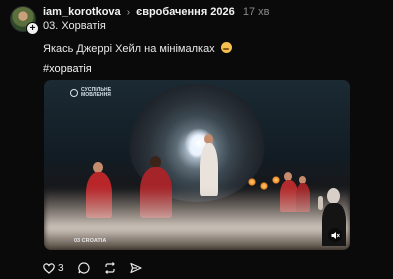  Describe the element at coordinates (74, 26) in the screenshot. I see `post-text-line-1: 03. Хорватія` at that location.